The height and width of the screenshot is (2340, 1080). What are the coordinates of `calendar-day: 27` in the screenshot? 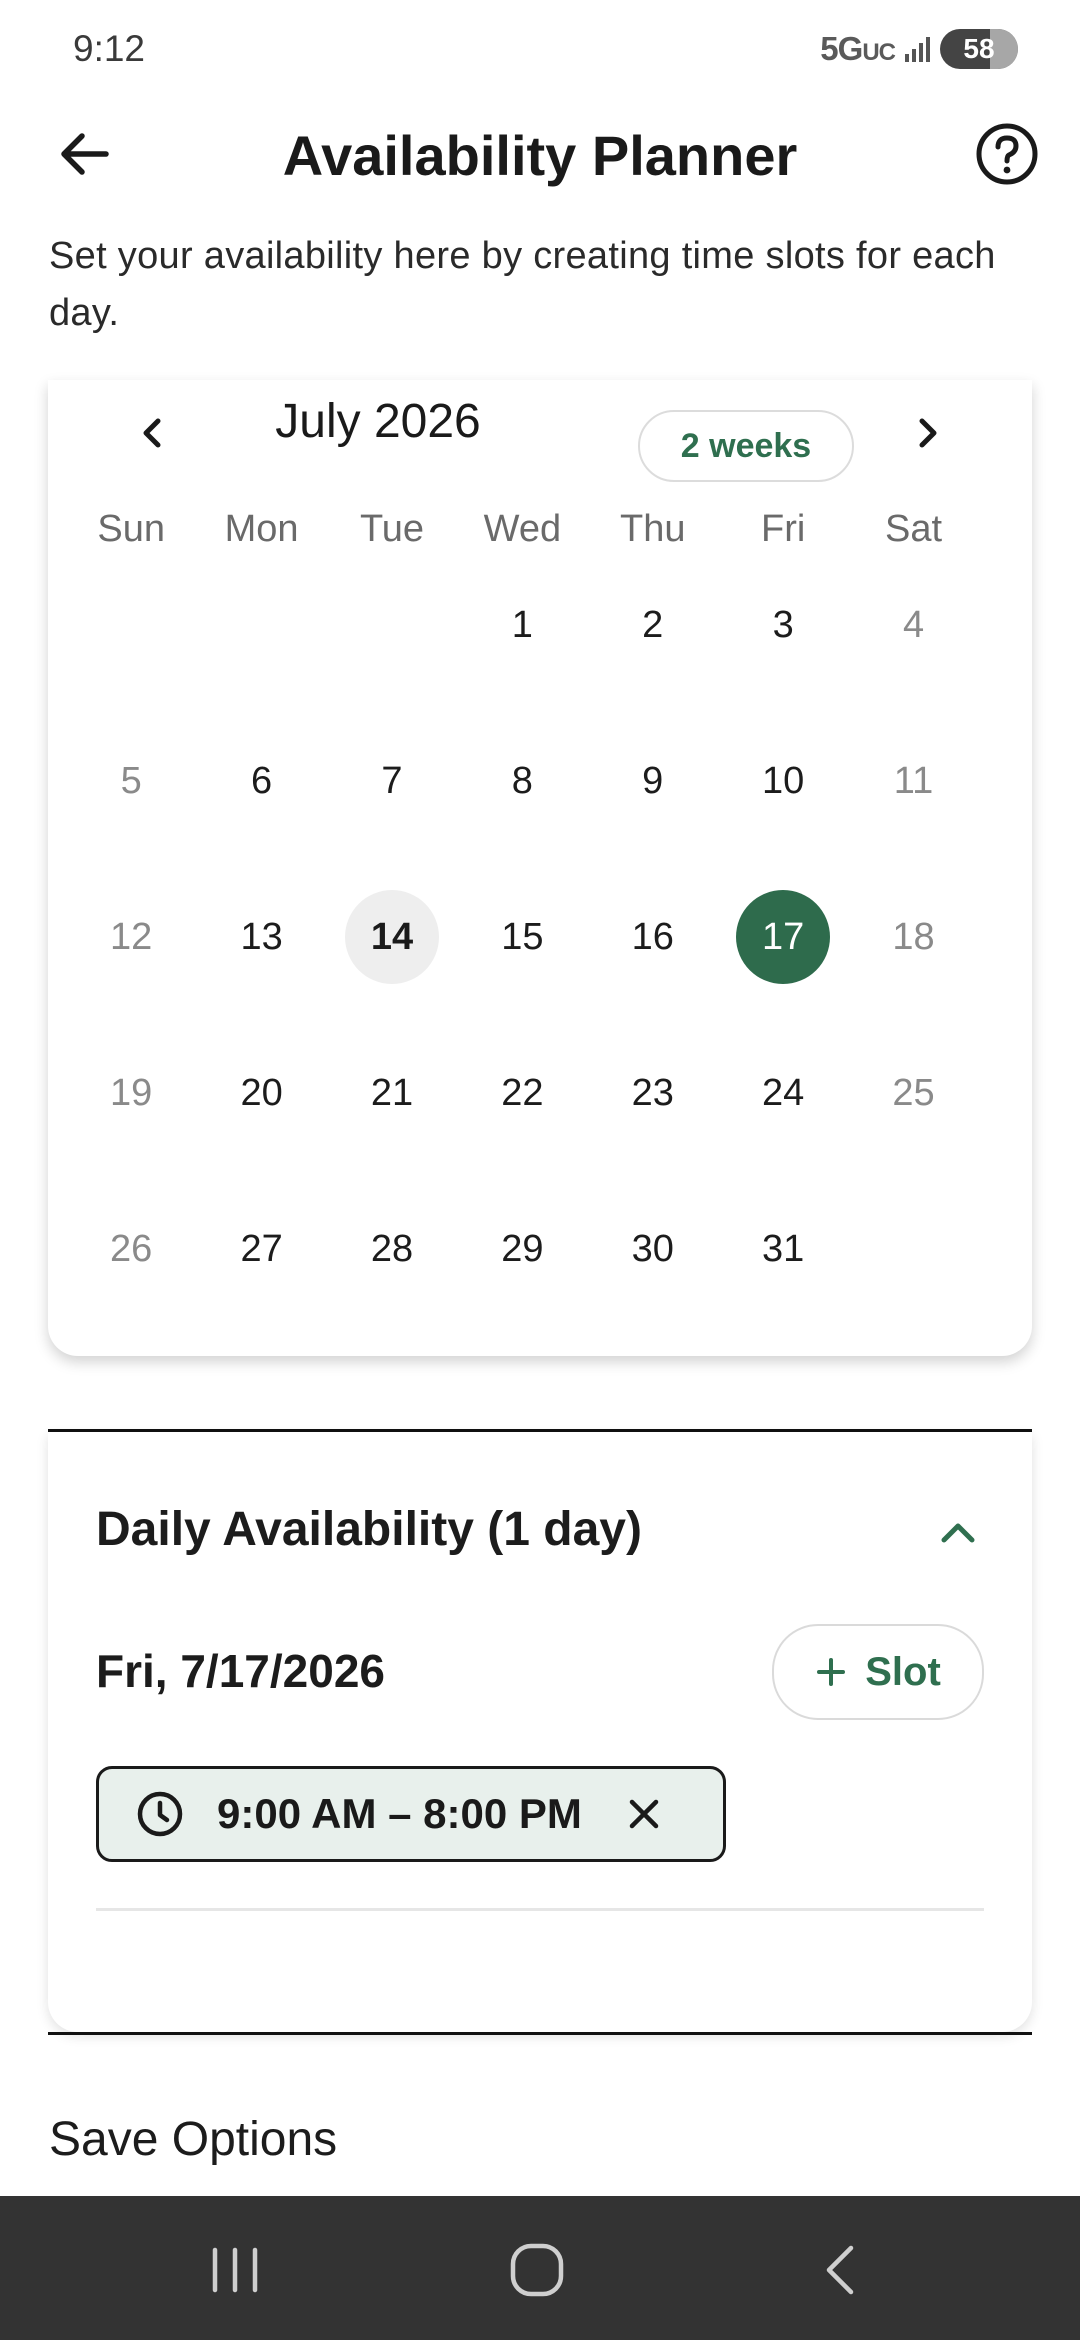 It's located at (261, 1304).